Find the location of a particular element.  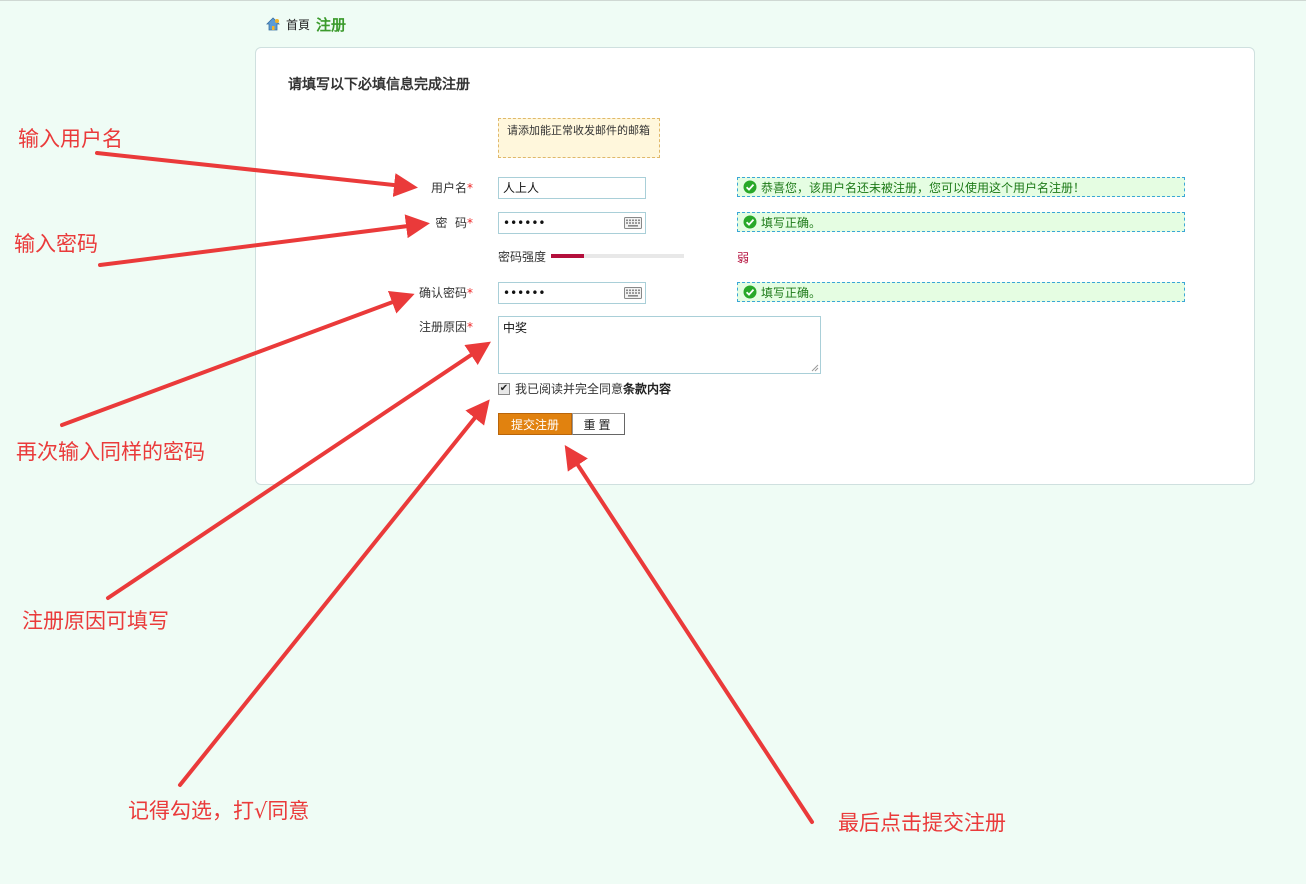

resize-handle-icon is located at coordinates (815, 368).